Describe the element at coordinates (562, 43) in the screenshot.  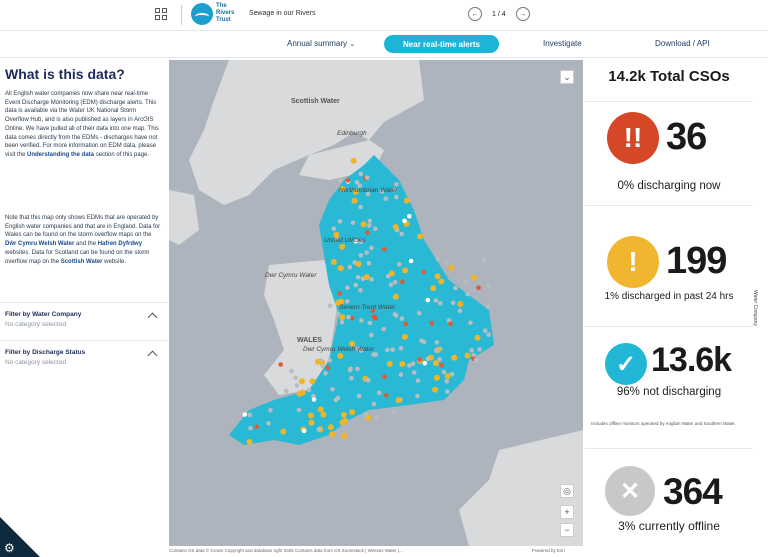
I see `tab-investigate: Investigate` at that location.